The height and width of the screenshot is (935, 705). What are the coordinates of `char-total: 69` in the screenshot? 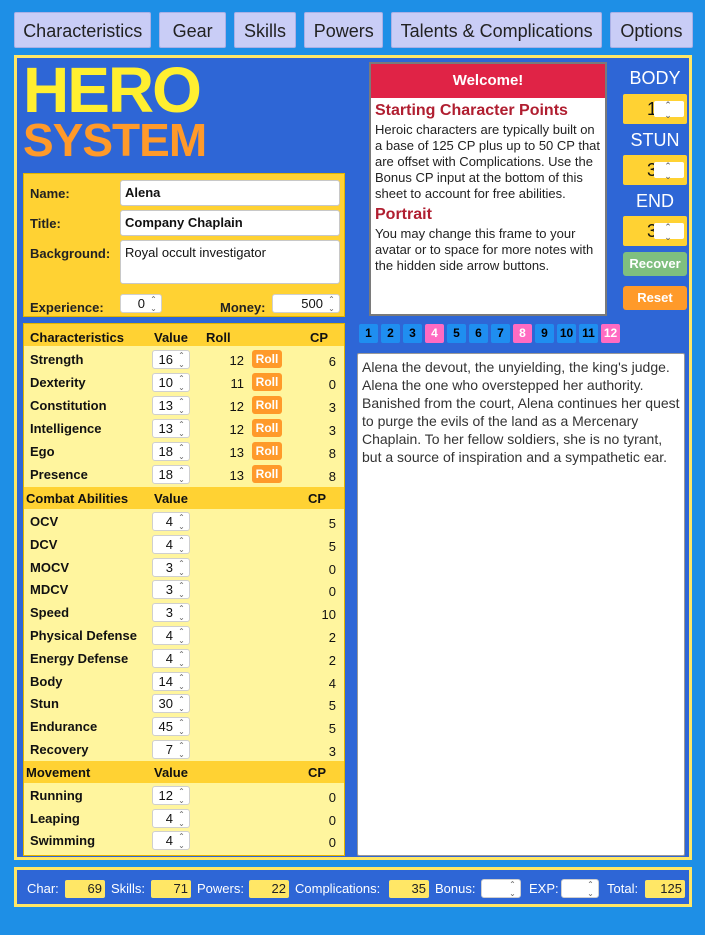 It's located at (85, 889).